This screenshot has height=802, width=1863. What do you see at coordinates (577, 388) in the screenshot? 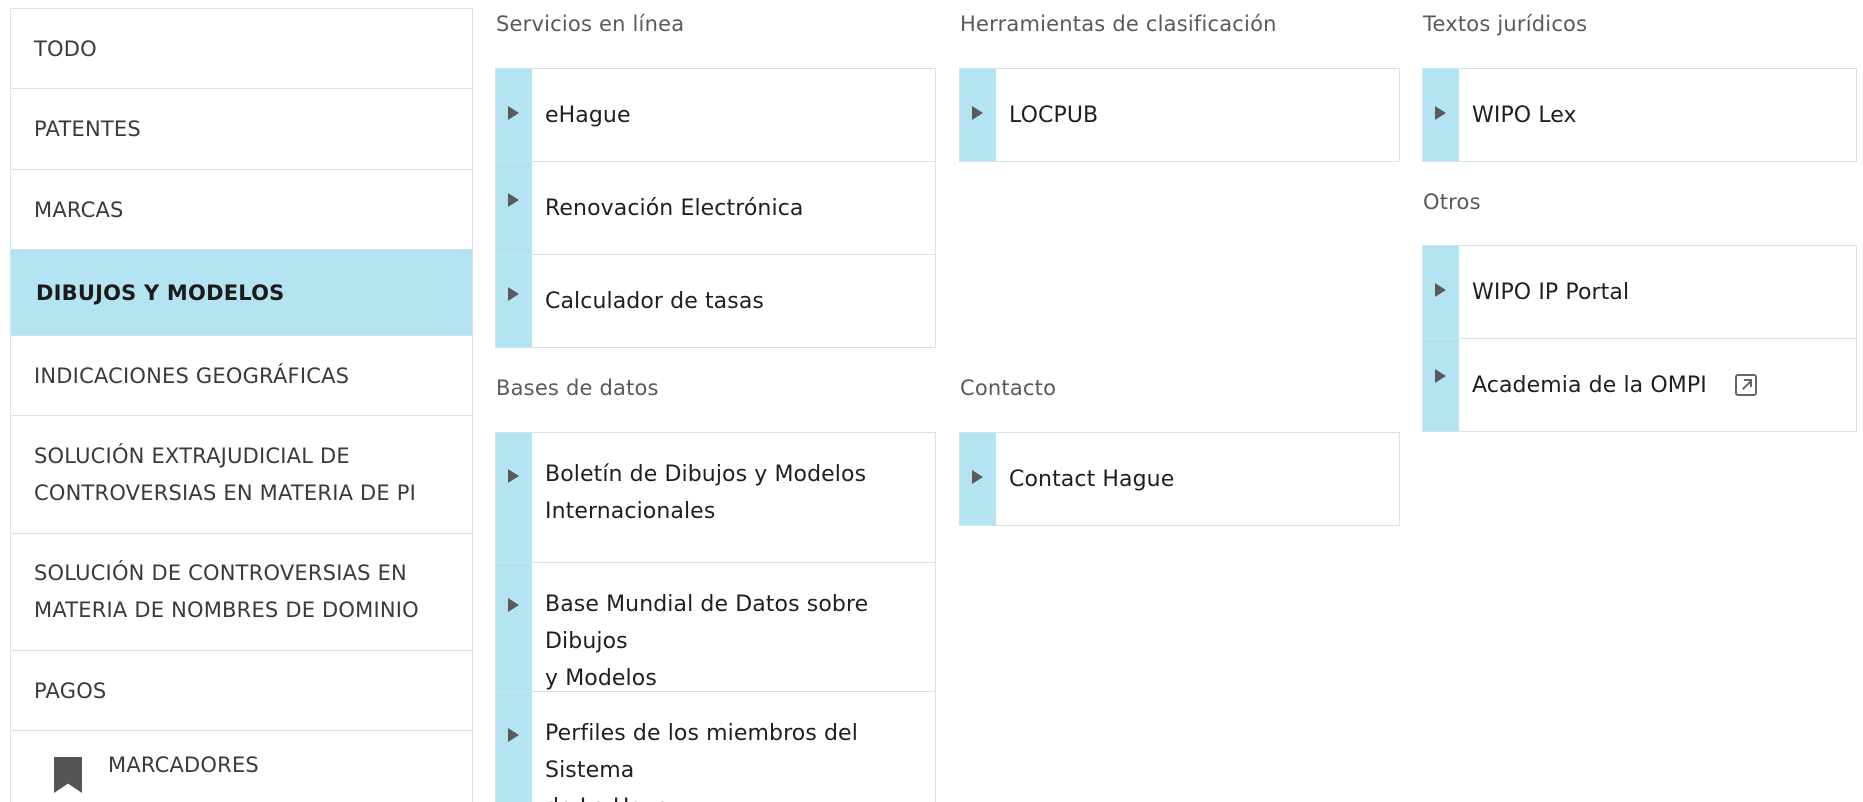
I see `section-title-bases-de-datos: Bases de datos` at bounding box center [577, 388].